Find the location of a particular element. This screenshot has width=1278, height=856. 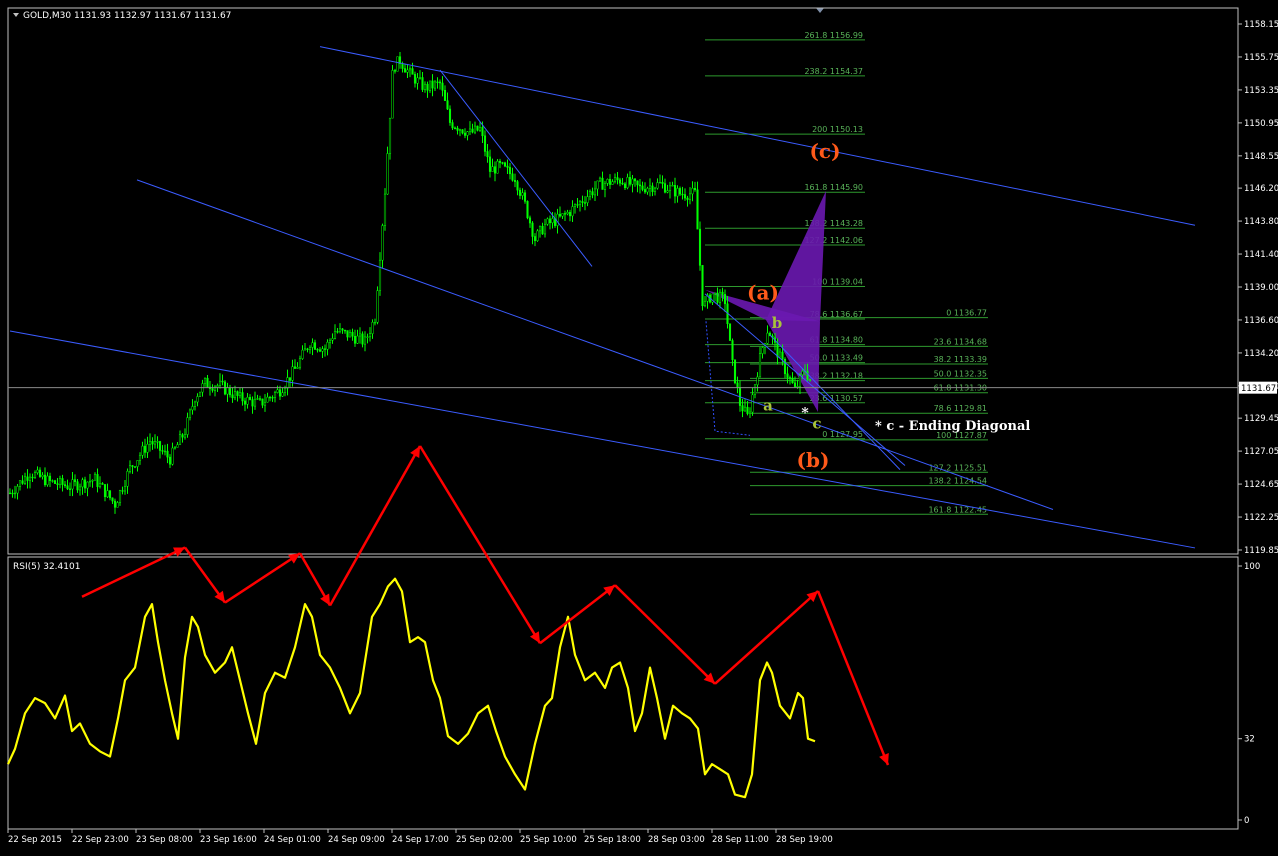

price-axis-label: 1136.60 is located at coordinates (1261, 321).